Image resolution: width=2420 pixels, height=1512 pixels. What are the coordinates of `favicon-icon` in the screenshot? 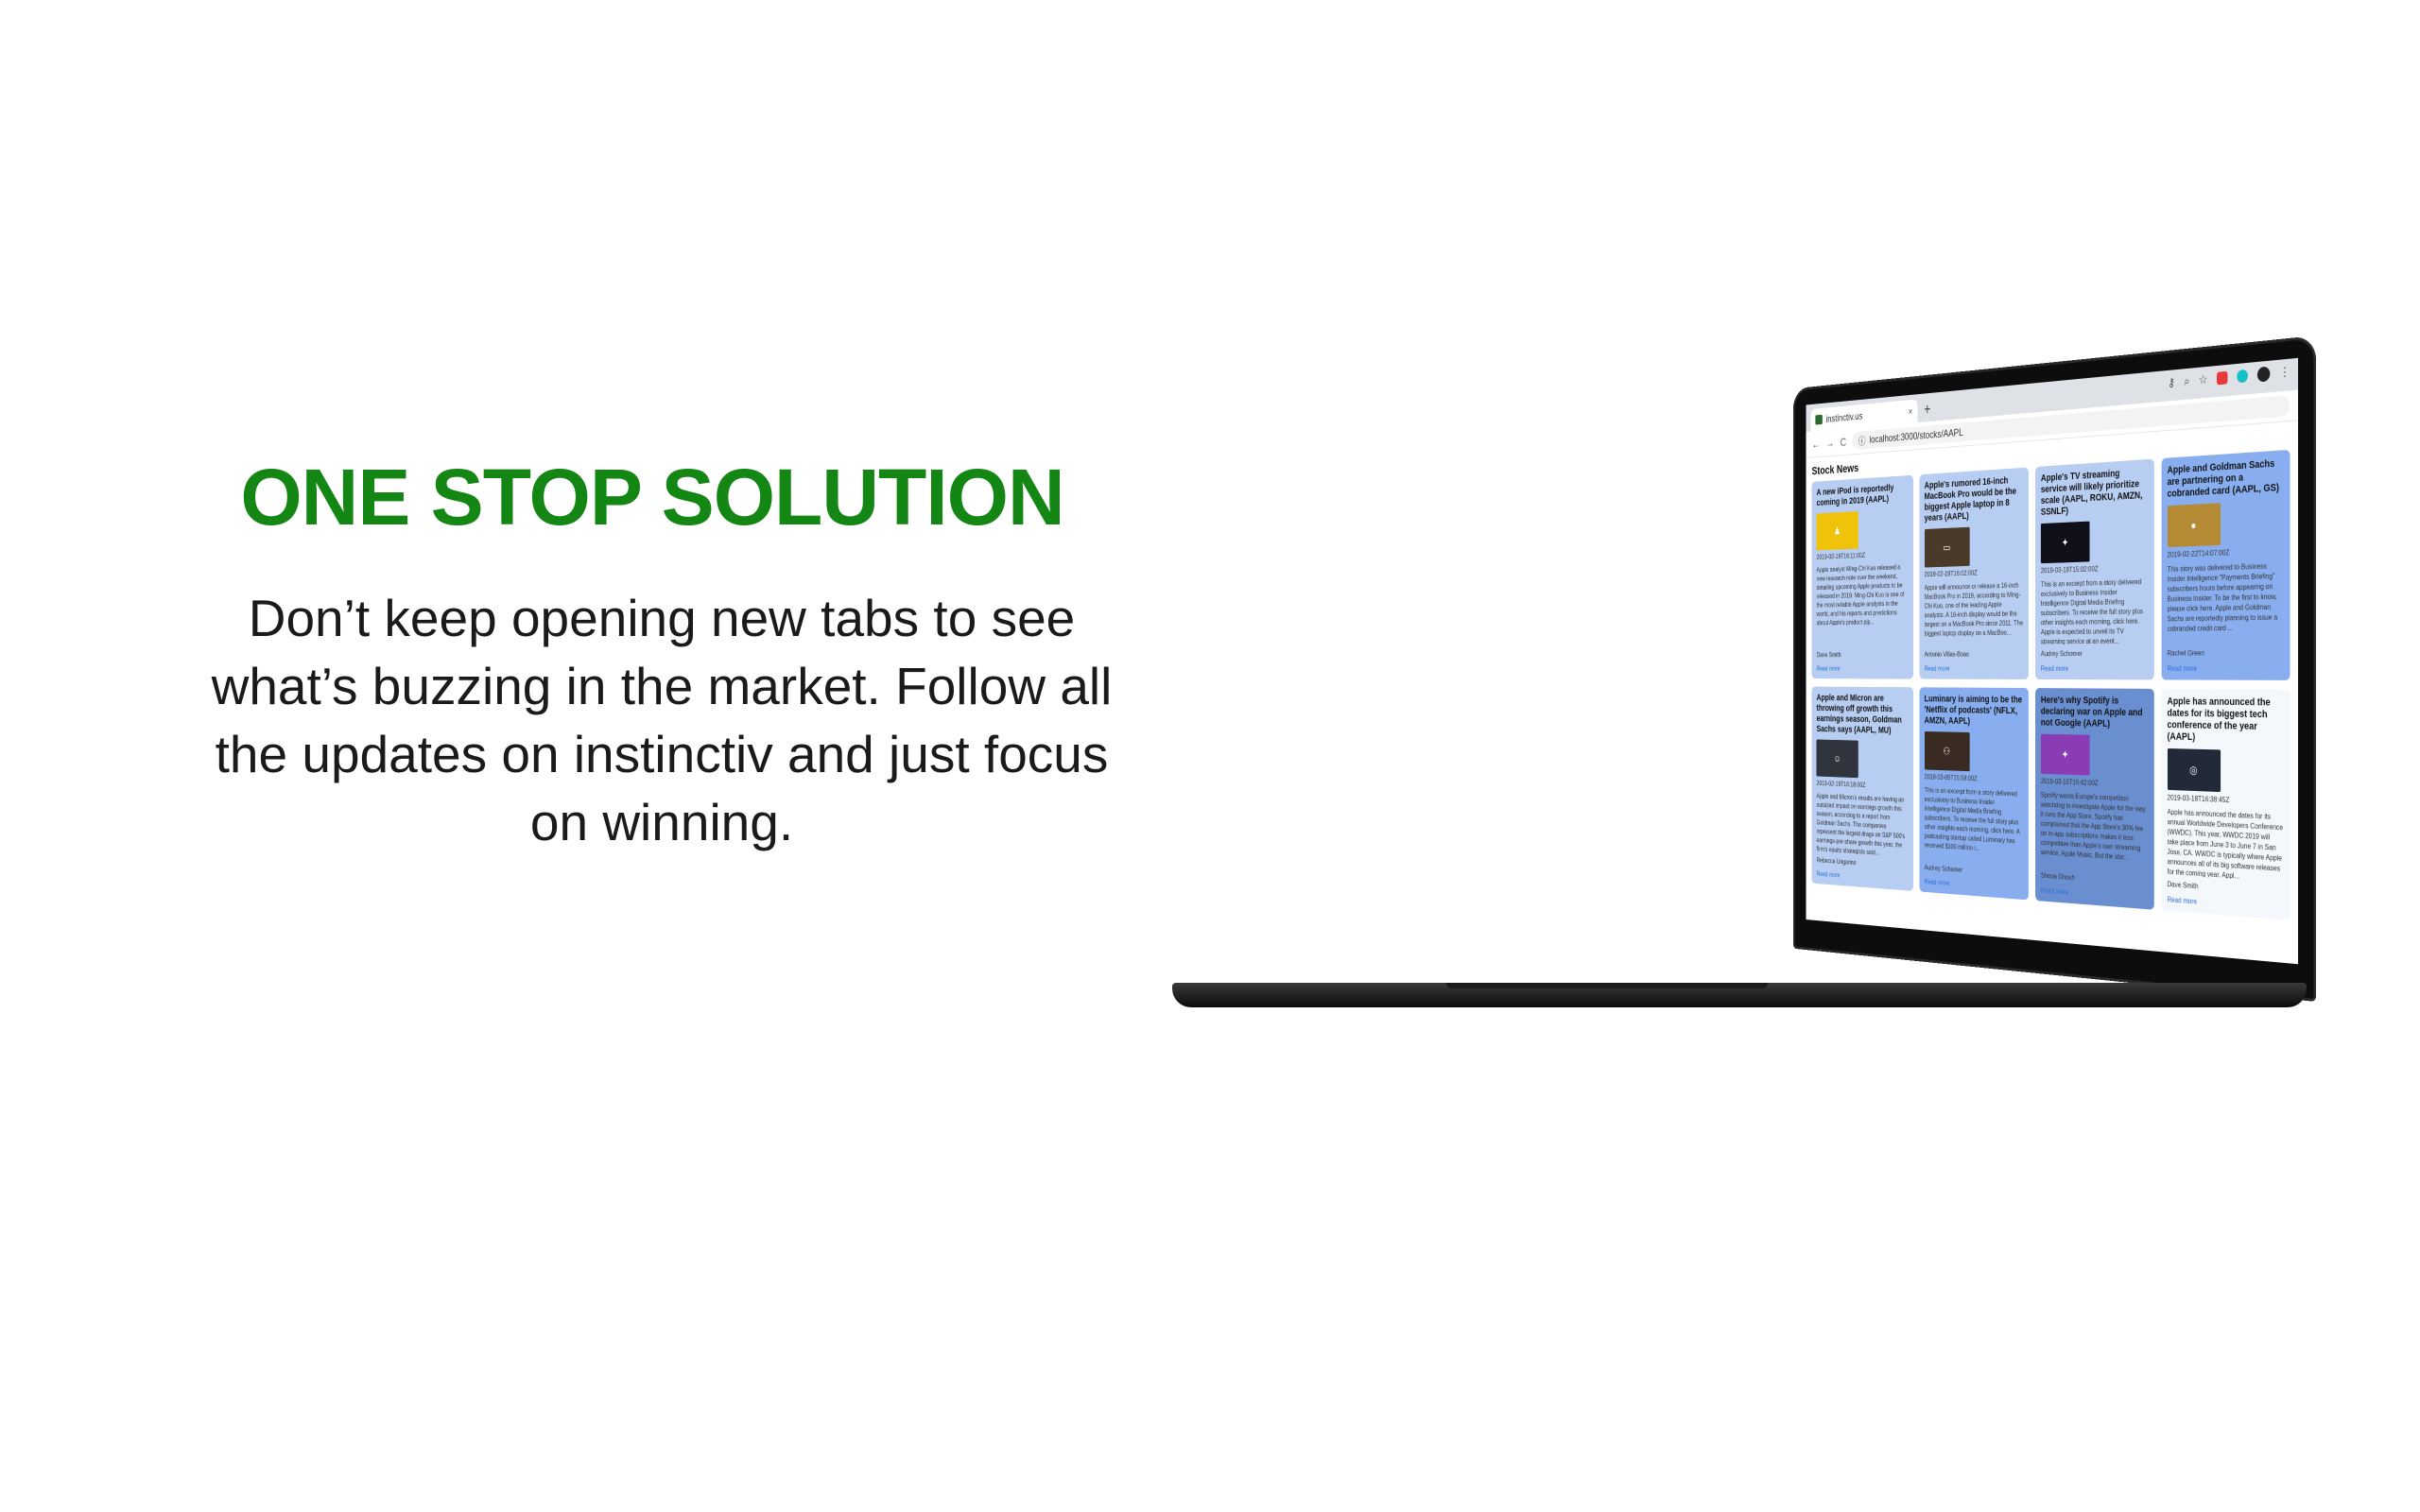 It's located at (1819, 419).